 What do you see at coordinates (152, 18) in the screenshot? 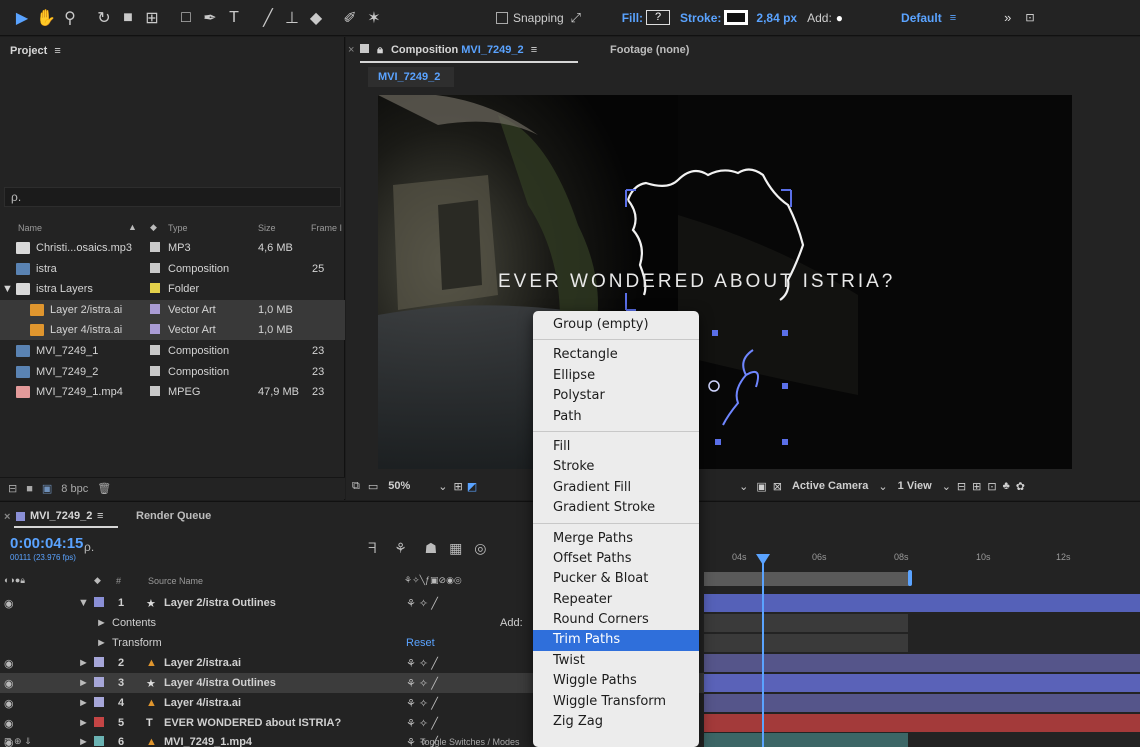
I see `pan-behind-tool-icon: ⊞` at bounding box center [152, 18].